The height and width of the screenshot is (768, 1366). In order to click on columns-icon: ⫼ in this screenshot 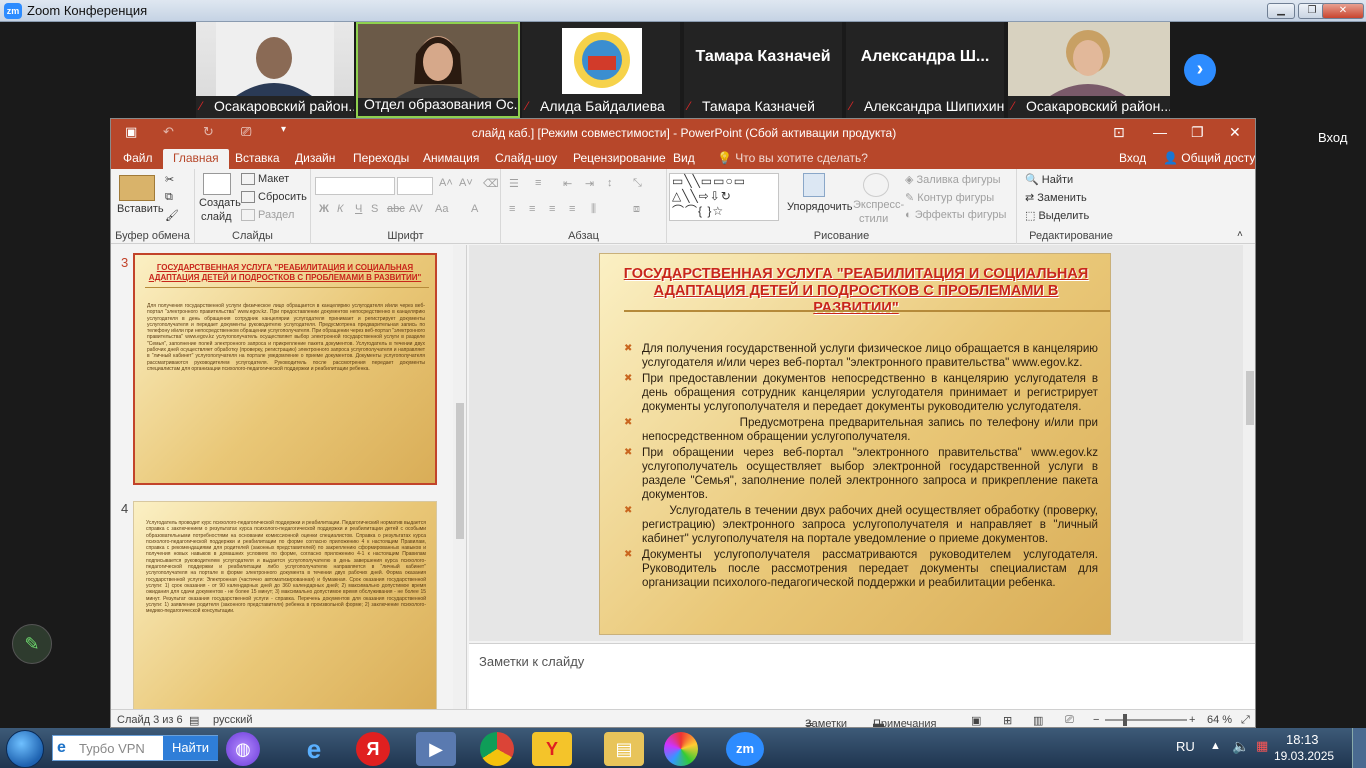, I will do `click(593, 209)`.